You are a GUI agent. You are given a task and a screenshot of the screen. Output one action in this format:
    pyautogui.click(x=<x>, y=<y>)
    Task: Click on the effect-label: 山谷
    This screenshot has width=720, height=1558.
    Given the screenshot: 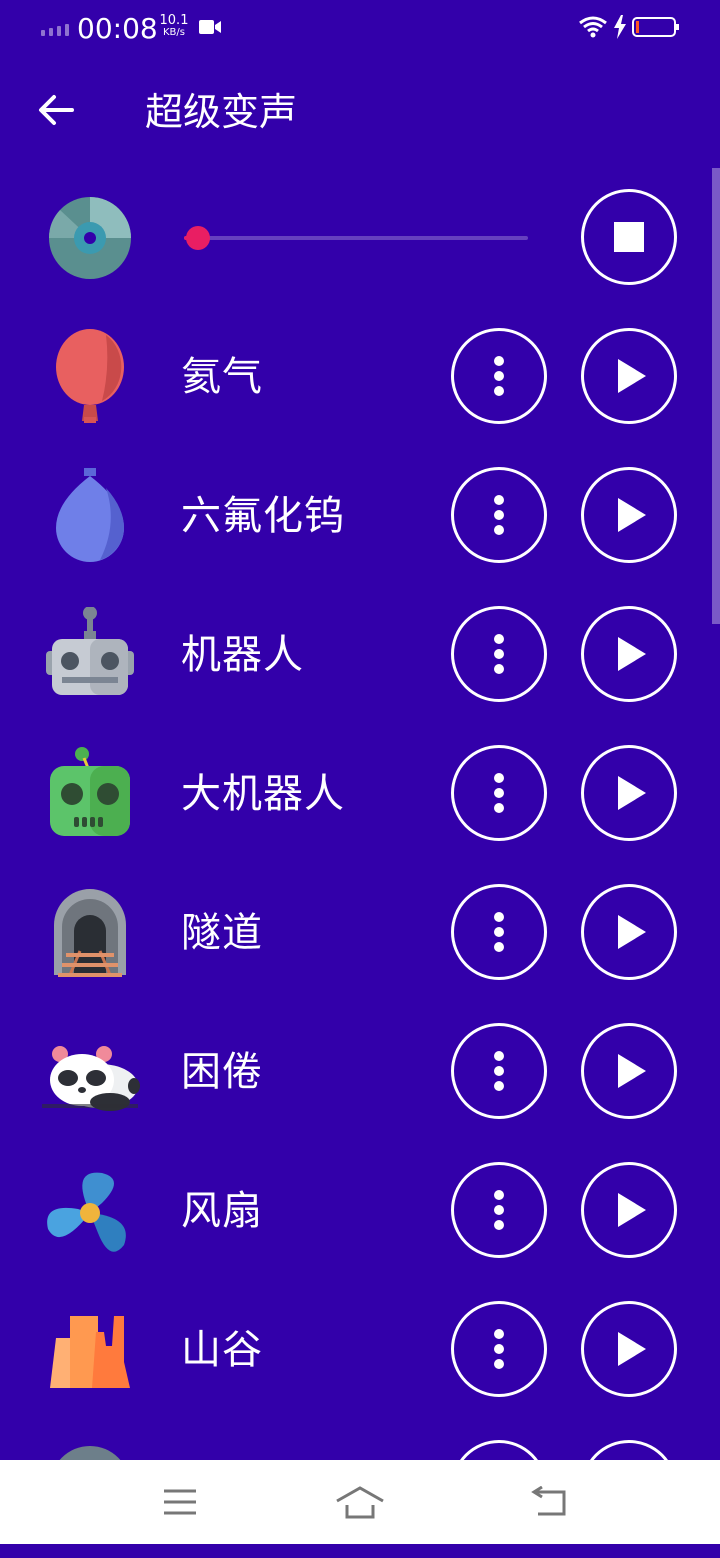 What is the action you would take?
    pyautogui.click(x=222, y=1350)
    